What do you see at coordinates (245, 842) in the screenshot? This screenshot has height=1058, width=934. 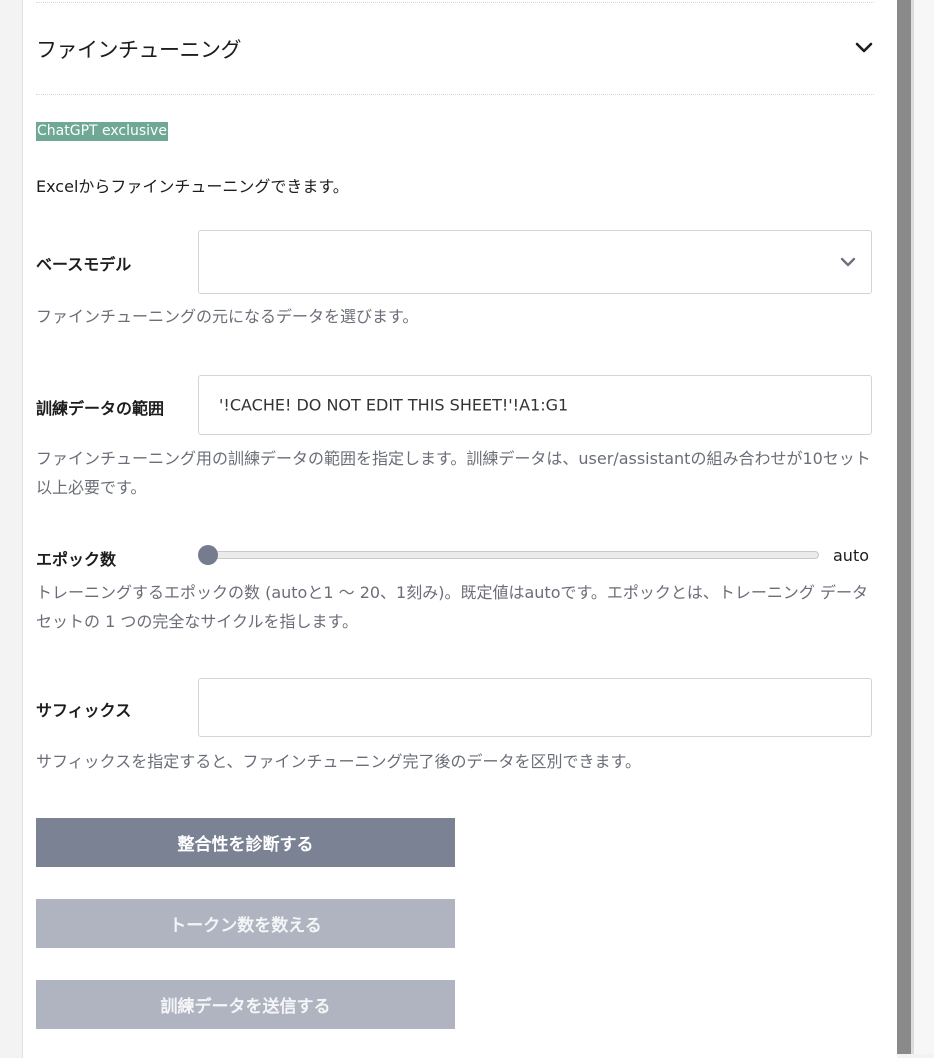 I see `diagnose-button: 整合性を診断する` at bounding box center [245, 842].